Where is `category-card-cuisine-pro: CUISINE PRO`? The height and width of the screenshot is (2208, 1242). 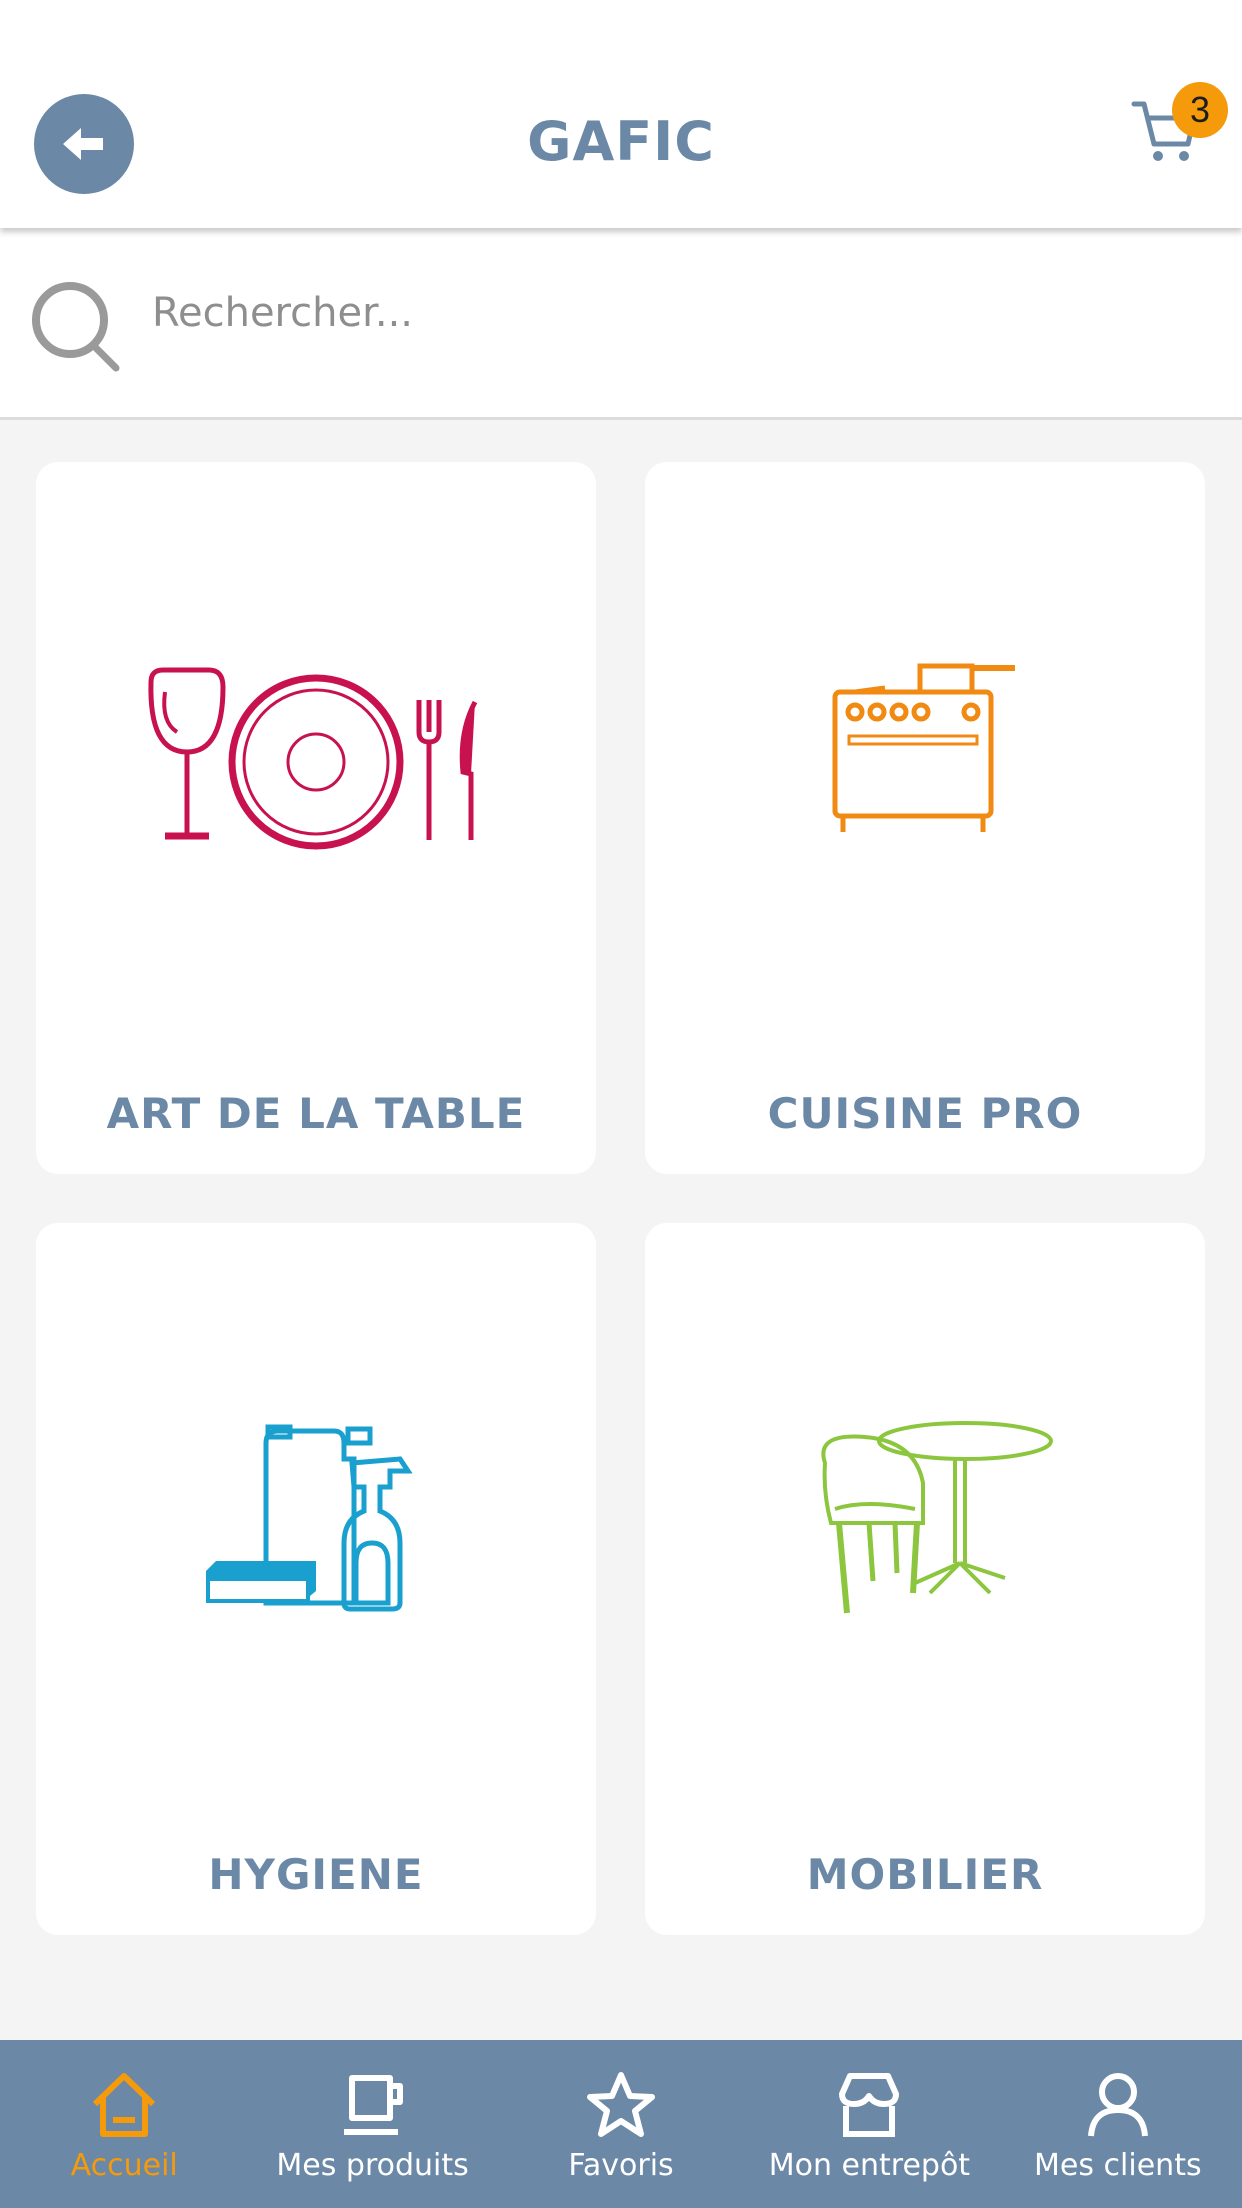
category-card-cuisine-pro: CUISINE PRO is located at coordinates (925, 818).